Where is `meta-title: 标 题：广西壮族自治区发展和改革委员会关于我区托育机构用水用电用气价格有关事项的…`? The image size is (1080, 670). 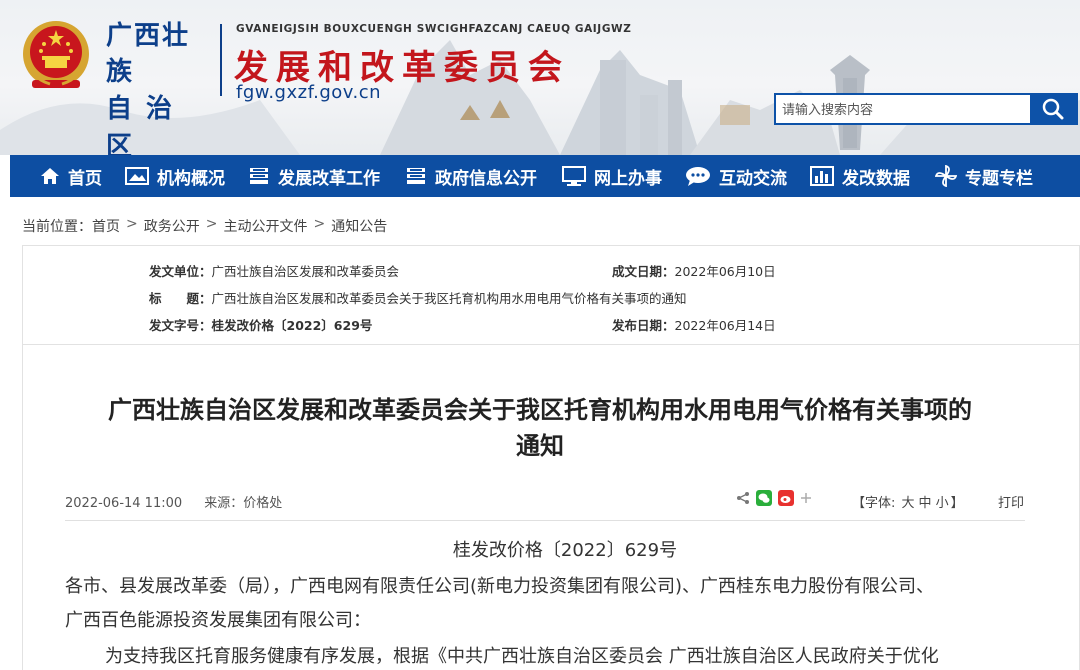 meta-title: 标 题：广西壮族自治区发展和改革委员会关于我区托育机构用水用电用气价格有关事项的… is located at coordinates (418, 297).